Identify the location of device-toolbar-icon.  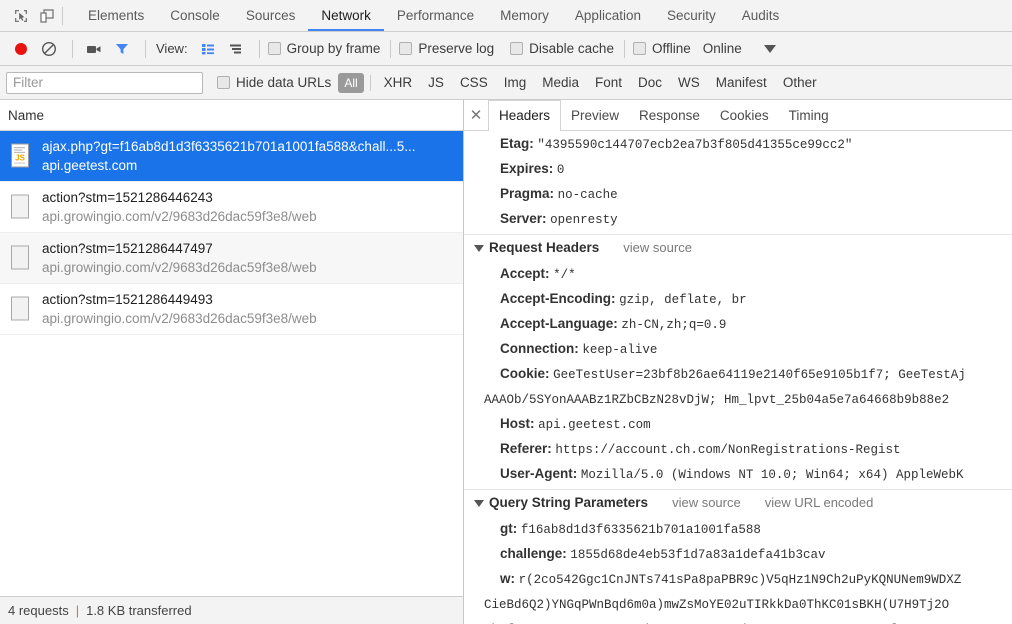
(47, 16).